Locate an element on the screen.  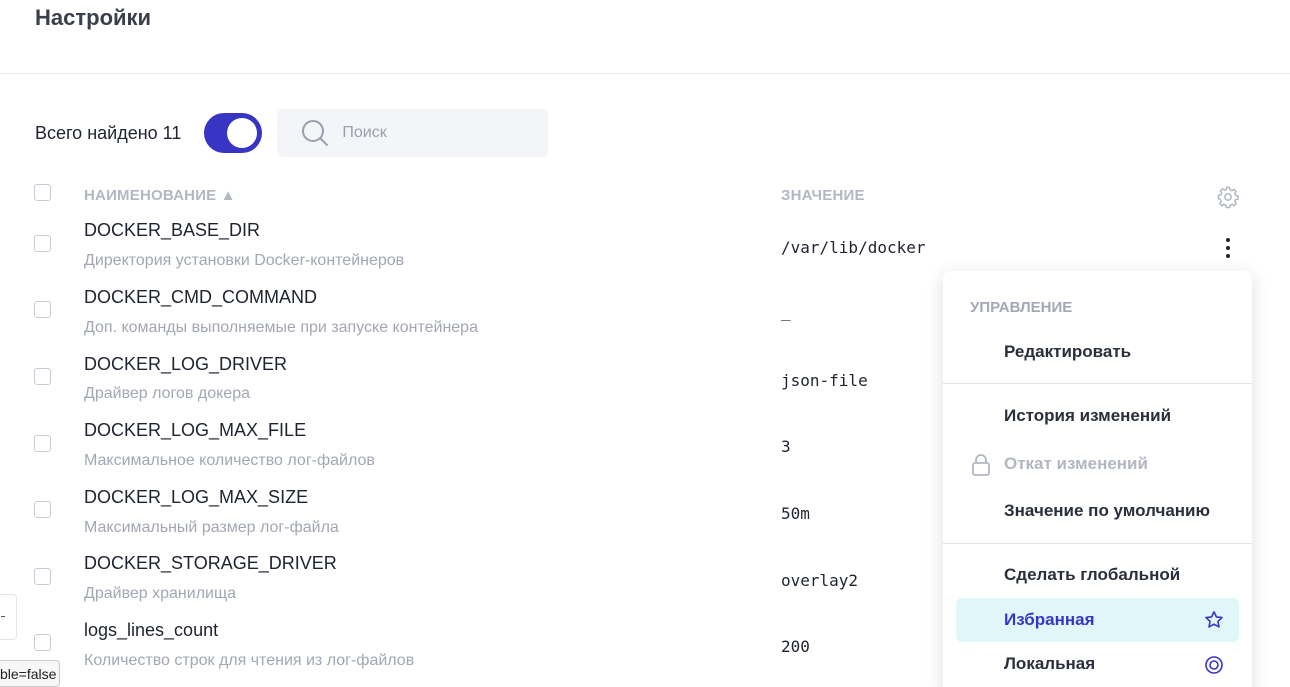
gear-icon is located at coordinates (1228, 197).